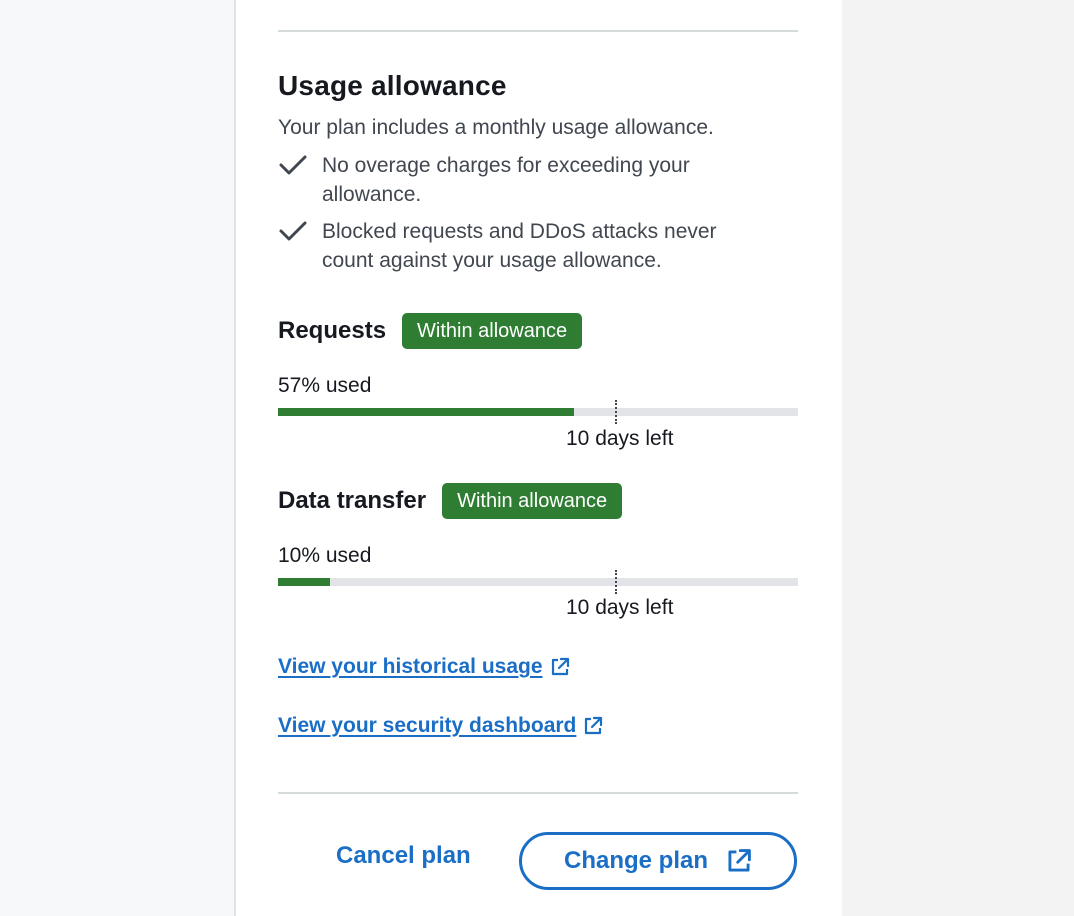  Describe the element at coordinates (392, 85) in the screenshot. I see `section-title: Usage allowance` at that location.